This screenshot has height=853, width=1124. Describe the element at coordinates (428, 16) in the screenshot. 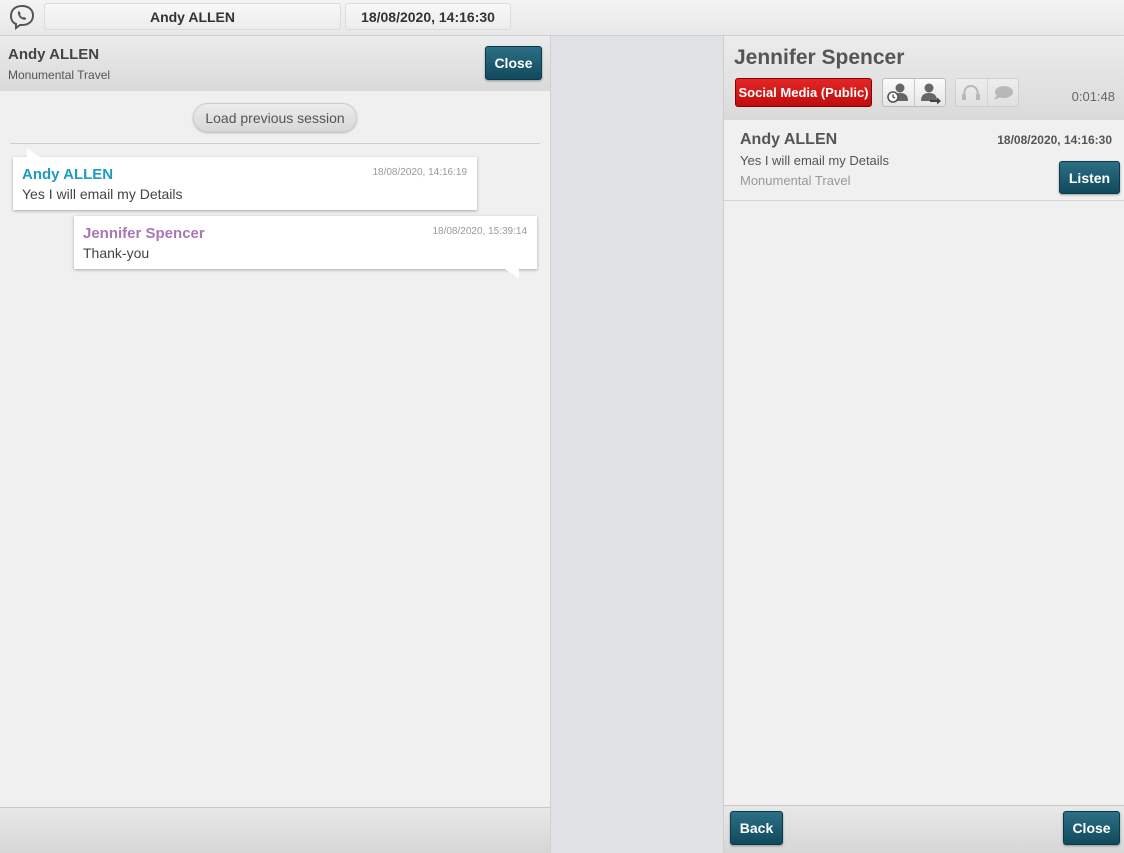

I see `tab-datetime: 18/08/2020, 14:16:30` at that location.